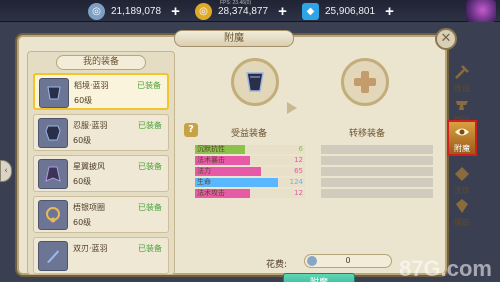  Describe the element at coordinates (310, 11) in the screenshot. I see `gem-icon: ◆` at that location.